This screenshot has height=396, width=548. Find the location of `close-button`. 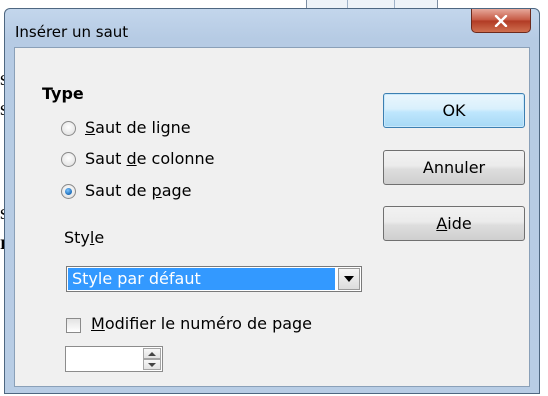

close-button is located at coordinates (501, 21).